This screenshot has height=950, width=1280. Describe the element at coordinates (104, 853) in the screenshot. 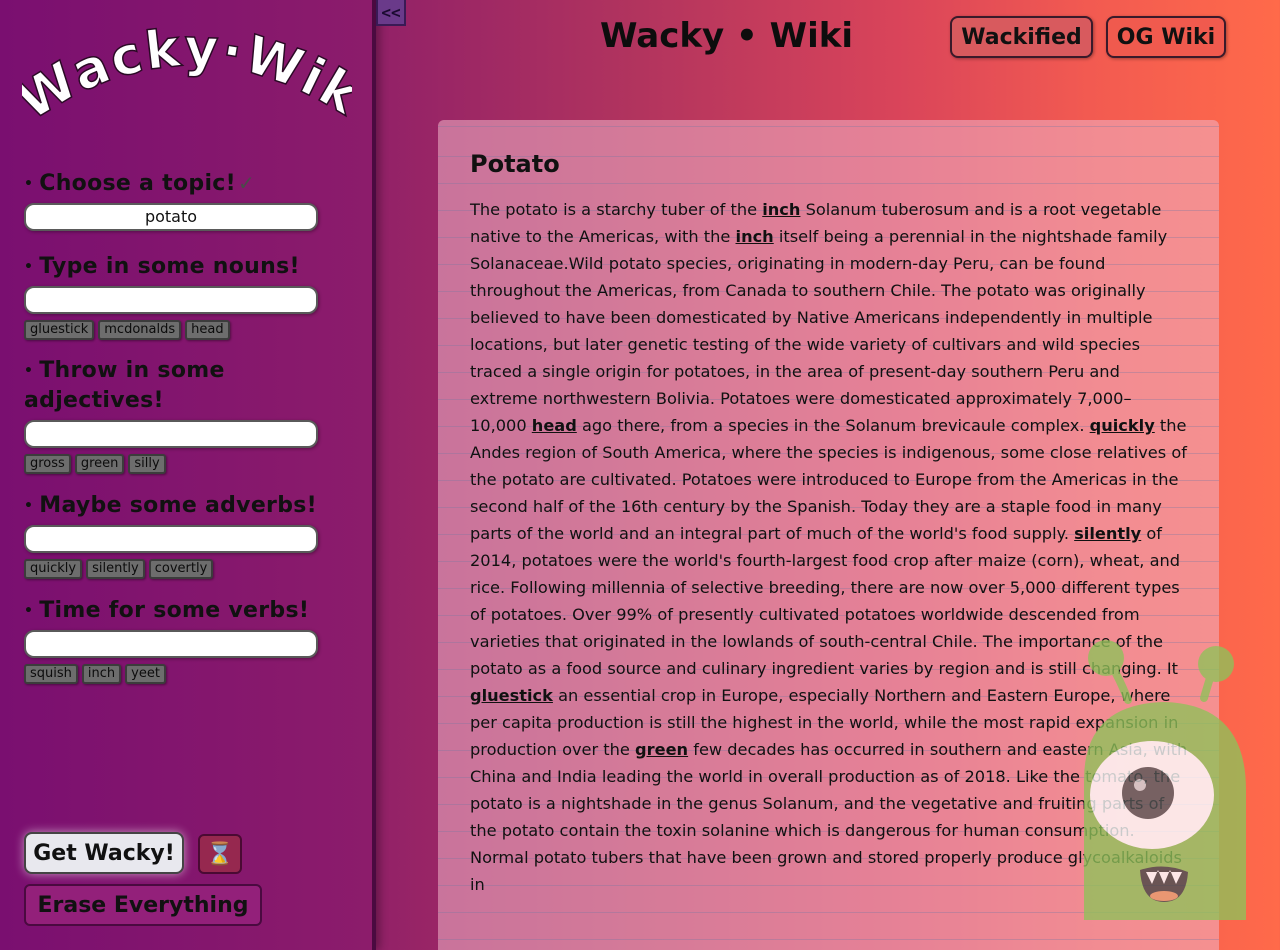

I see `get-wacky-button: Get Wacky!` at that location.